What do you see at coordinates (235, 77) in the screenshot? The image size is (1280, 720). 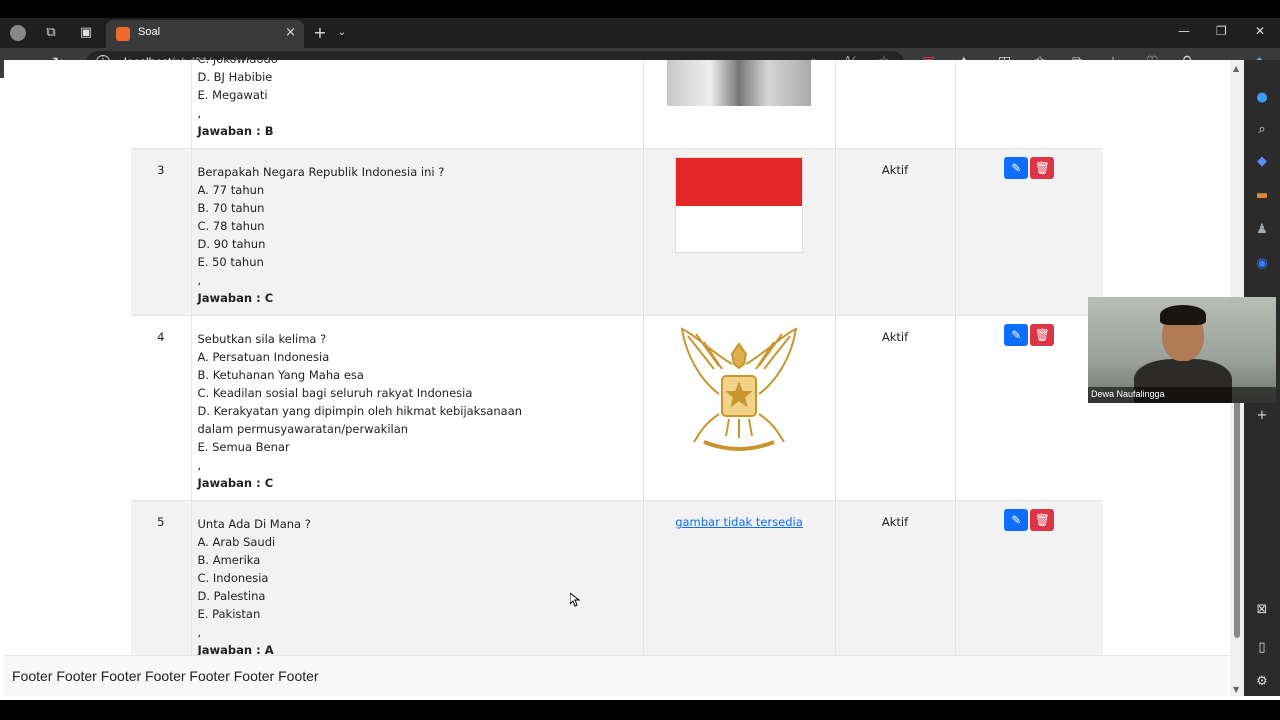 I see `option-line: D. BJ Habibie` at bounding box center [235, 77].